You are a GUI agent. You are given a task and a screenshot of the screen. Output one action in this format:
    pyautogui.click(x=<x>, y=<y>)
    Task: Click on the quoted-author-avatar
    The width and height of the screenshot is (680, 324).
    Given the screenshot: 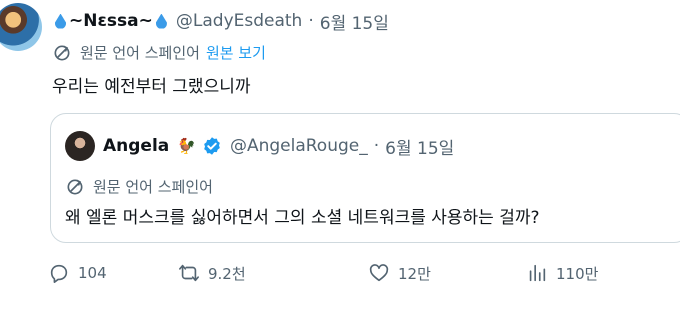 What is the action you would take?
    pyautogui.click(x=80, y=146)
    